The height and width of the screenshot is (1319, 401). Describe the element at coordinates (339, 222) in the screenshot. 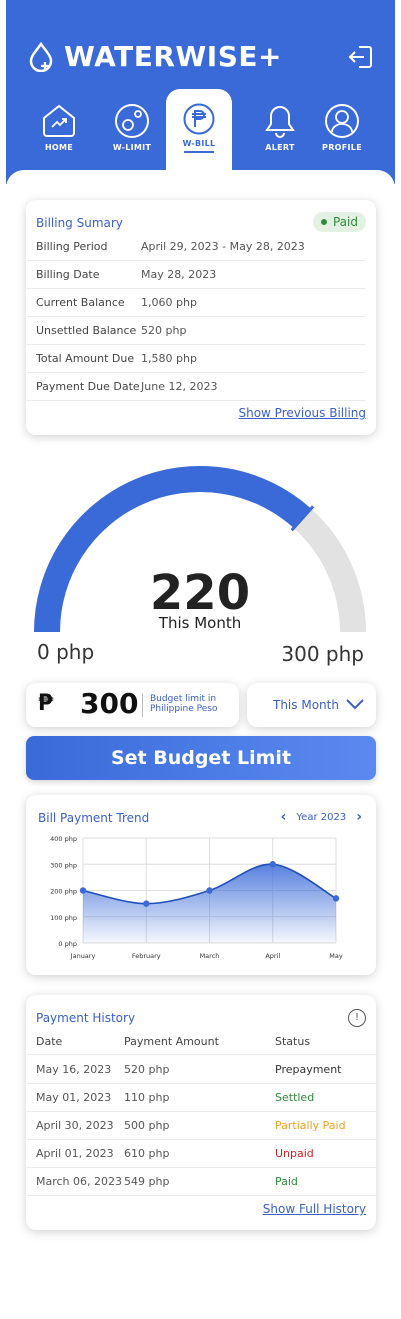

I see `status-badge: Paid` at that location.